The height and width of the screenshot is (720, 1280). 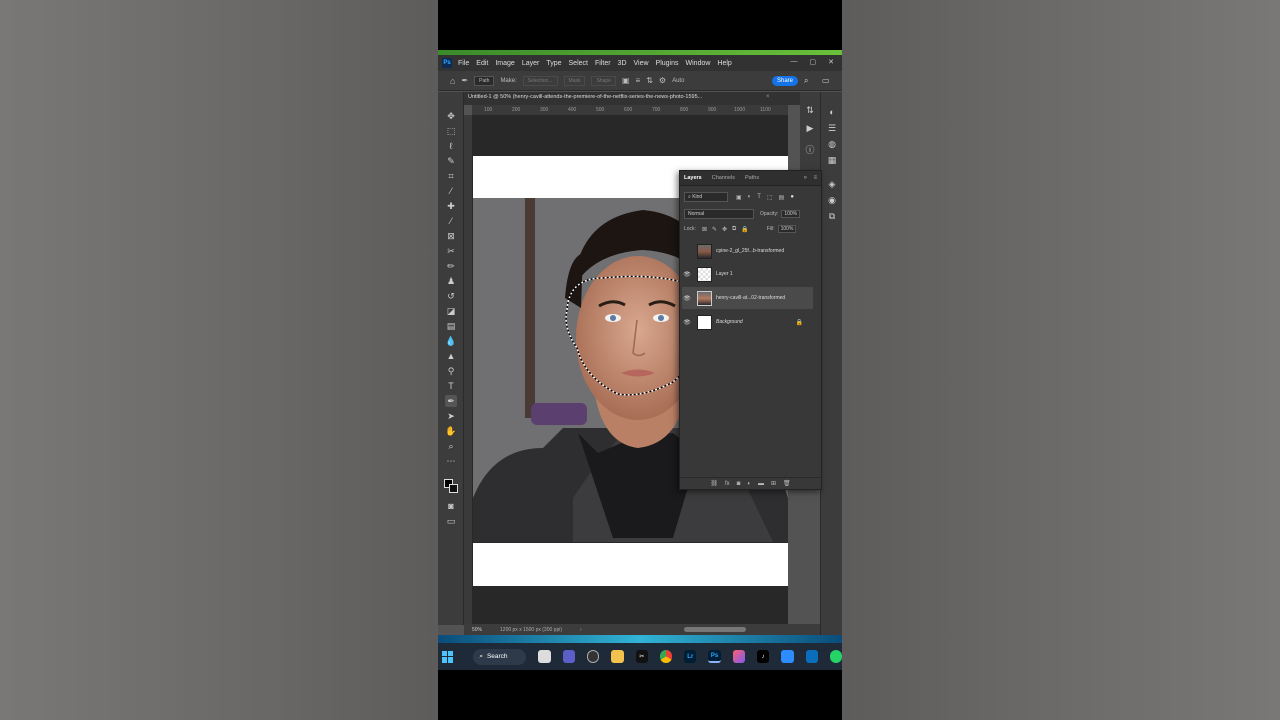 What do you see at coordinates (451, 521) in the screenshot?
I see `screen-mode-icon: ▭` at bounding box center [451, 521].